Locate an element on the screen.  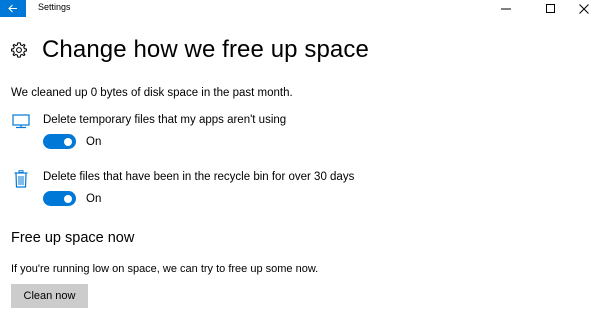
gear-icon is located at coordinates (19, 50).